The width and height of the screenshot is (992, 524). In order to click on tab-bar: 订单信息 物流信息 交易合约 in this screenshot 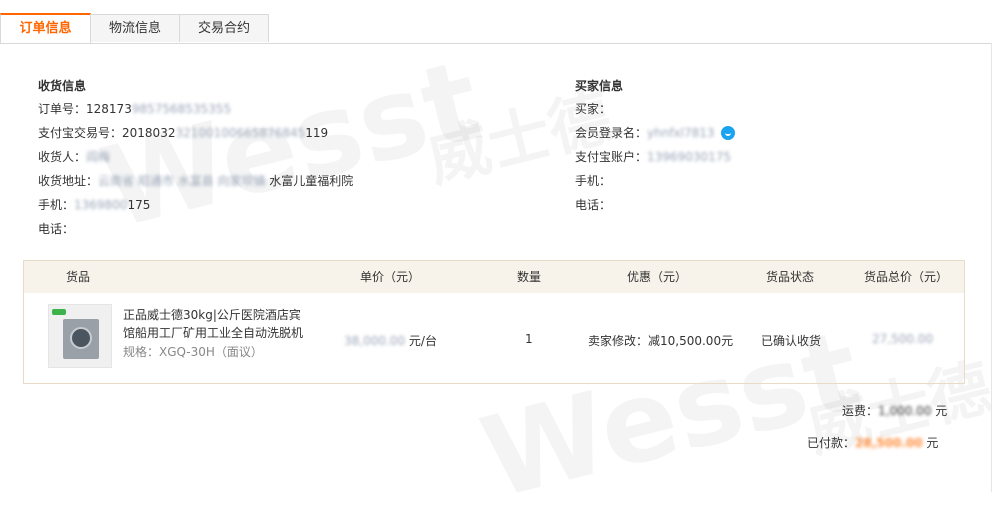, I will do `click(496, 22)`.